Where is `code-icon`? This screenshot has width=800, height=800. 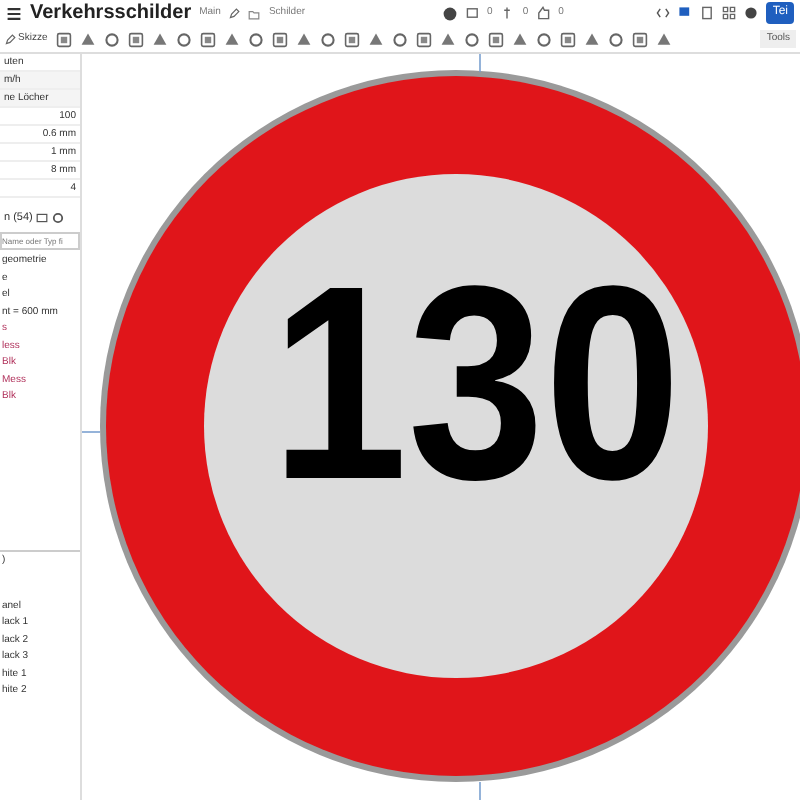 code-icon is located at coordinates (663, 13).